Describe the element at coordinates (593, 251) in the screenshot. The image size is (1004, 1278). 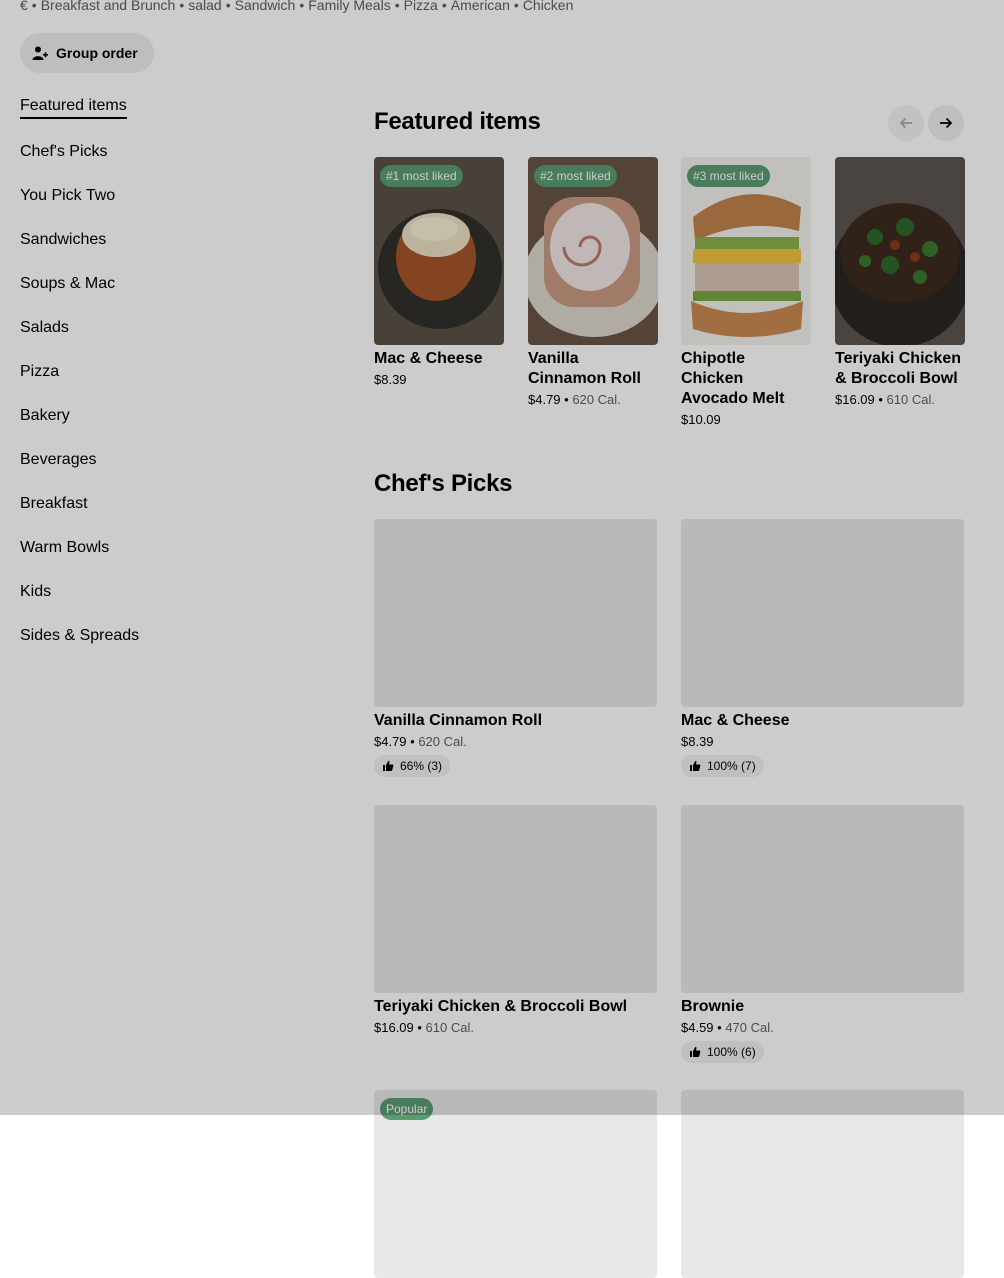
I see `item-photo-cinnamon-roll: #2 most liked` at that location.